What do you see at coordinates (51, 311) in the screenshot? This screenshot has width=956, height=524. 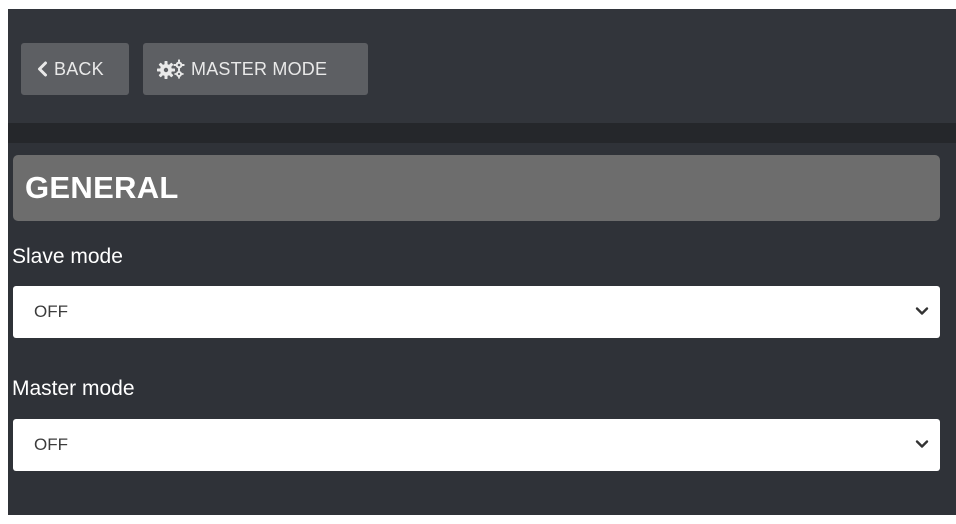 I see `slave-mode-selected-value: OFF` at bounding box center [51, 311].